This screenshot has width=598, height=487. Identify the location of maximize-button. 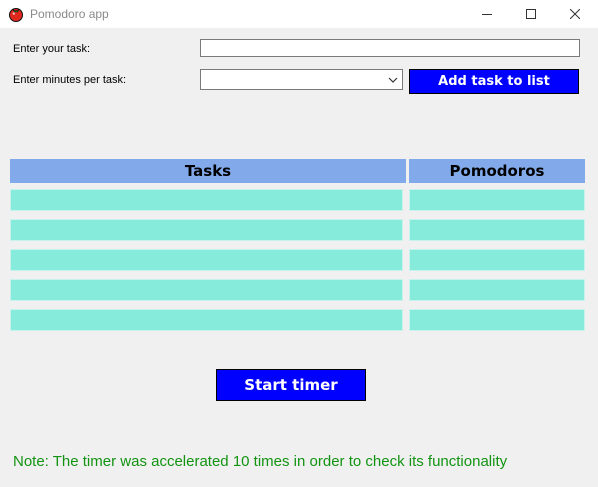
(531, 14).